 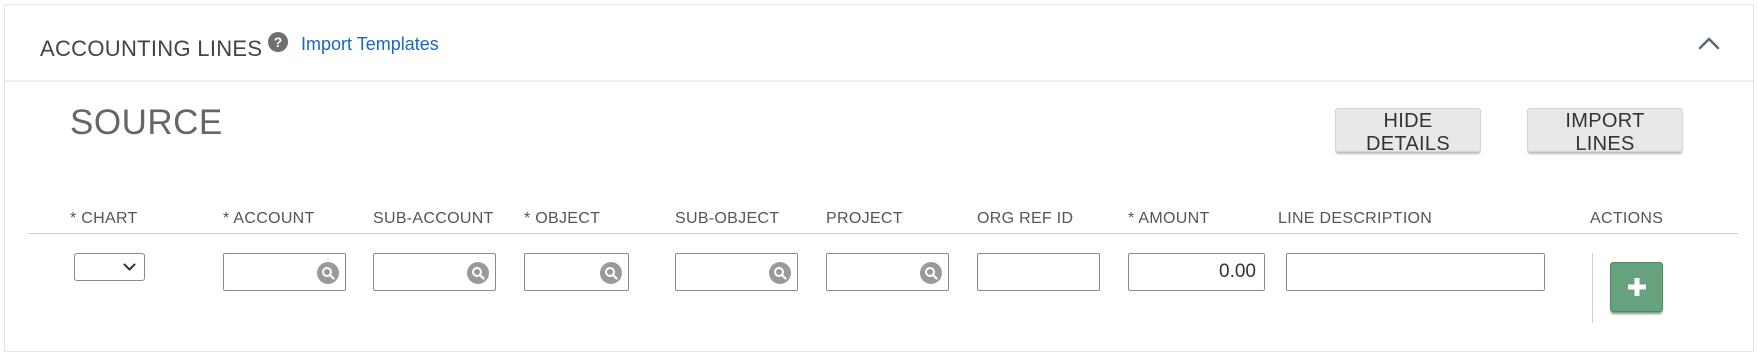 I want to click on org-ref-id-field, so click(x=1038, y=272).